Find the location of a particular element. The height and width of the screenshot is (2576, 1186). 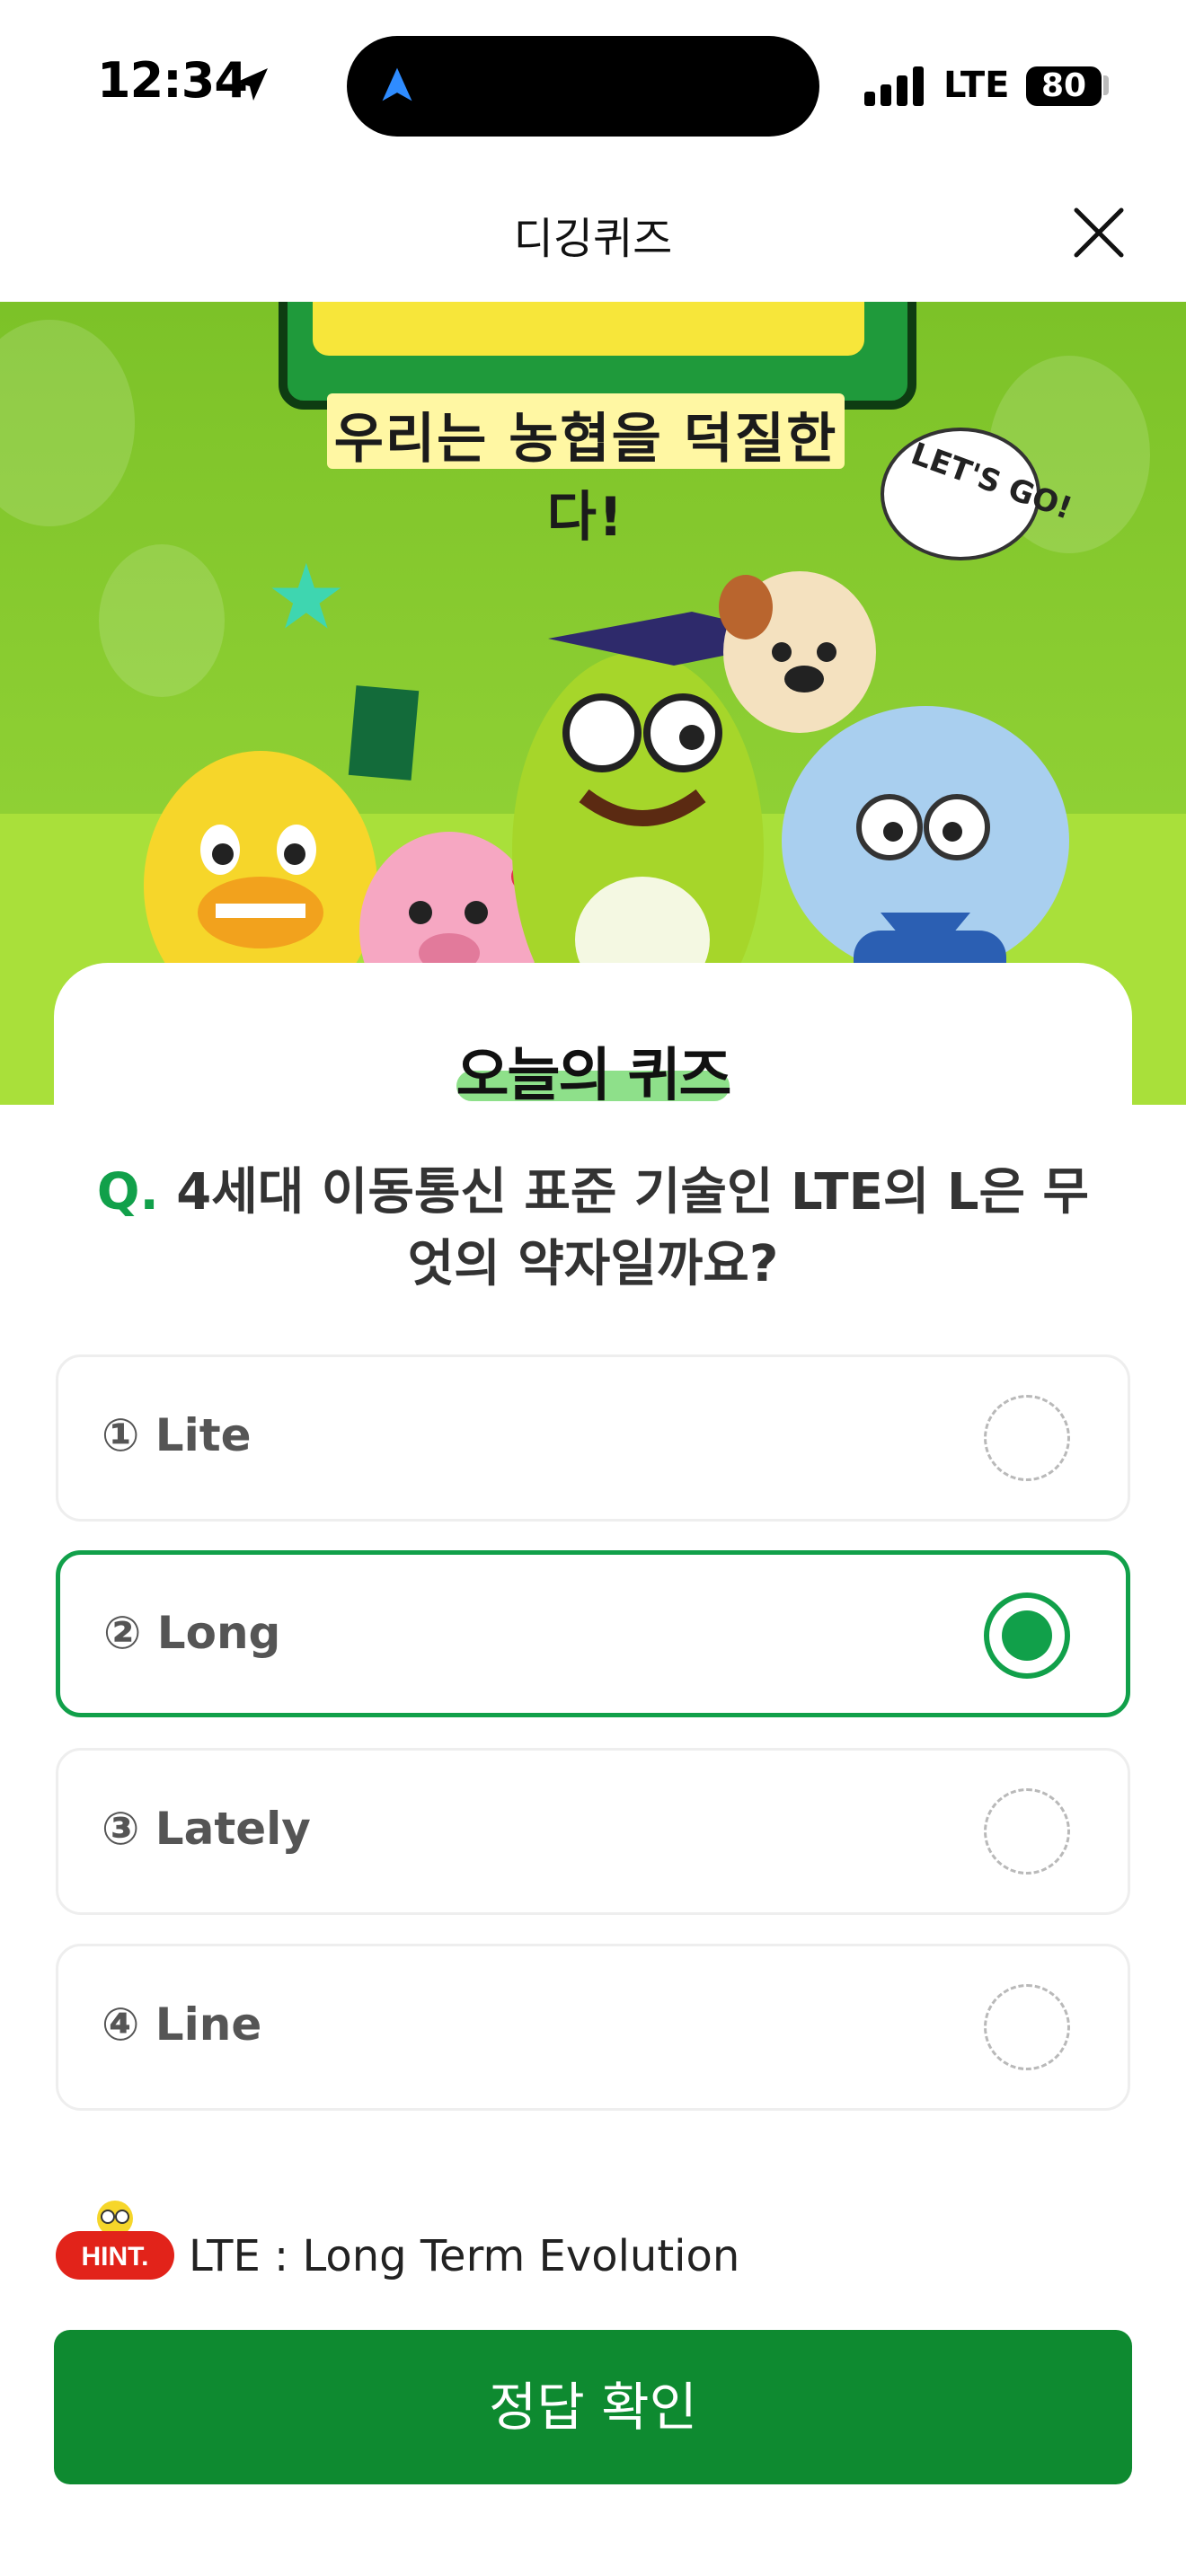

page-title: 디깅퀴즈 is located at coordinates (593, 239).